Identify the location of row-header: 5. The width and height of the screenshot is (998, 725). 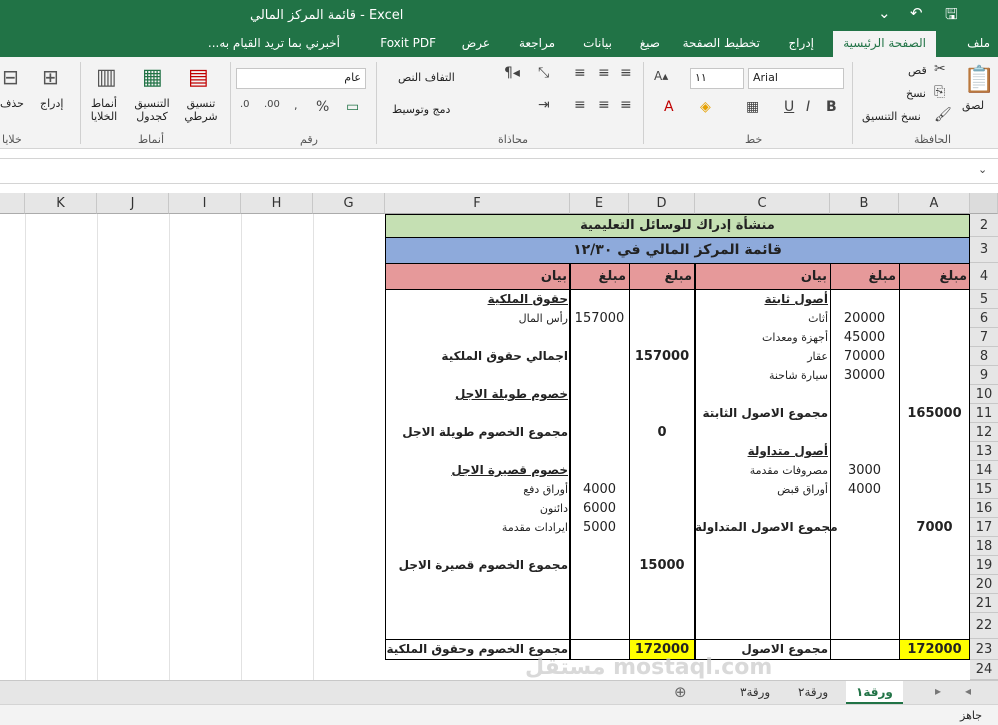
(984, 299).